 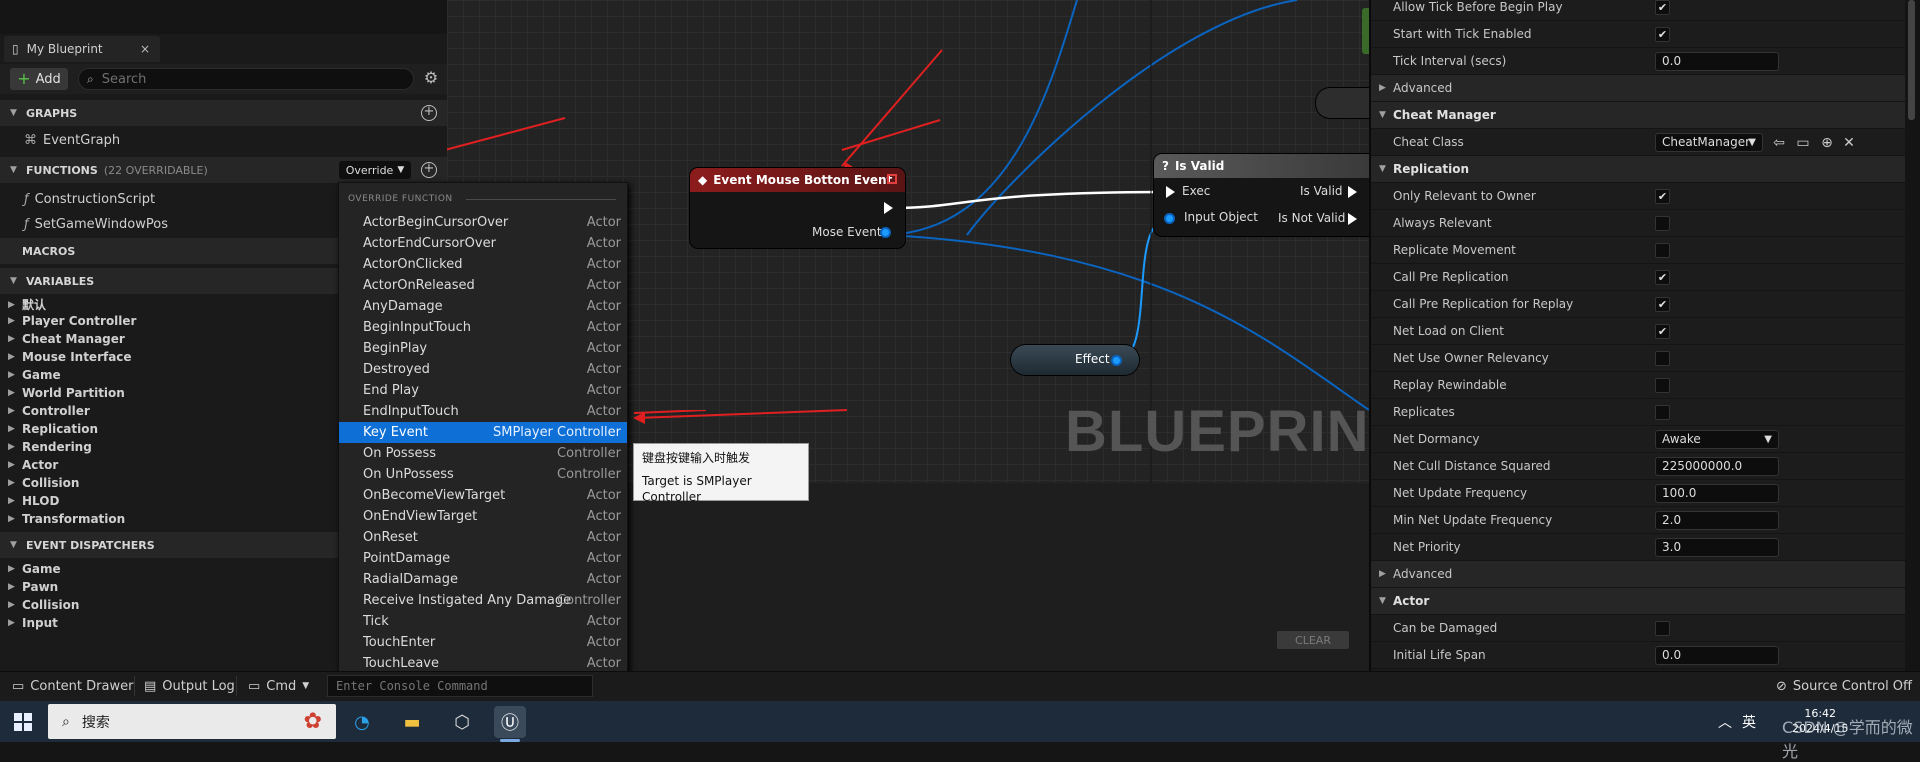 I want to click on browse-folder-icon: ▭, so click(x=1803, y=143).